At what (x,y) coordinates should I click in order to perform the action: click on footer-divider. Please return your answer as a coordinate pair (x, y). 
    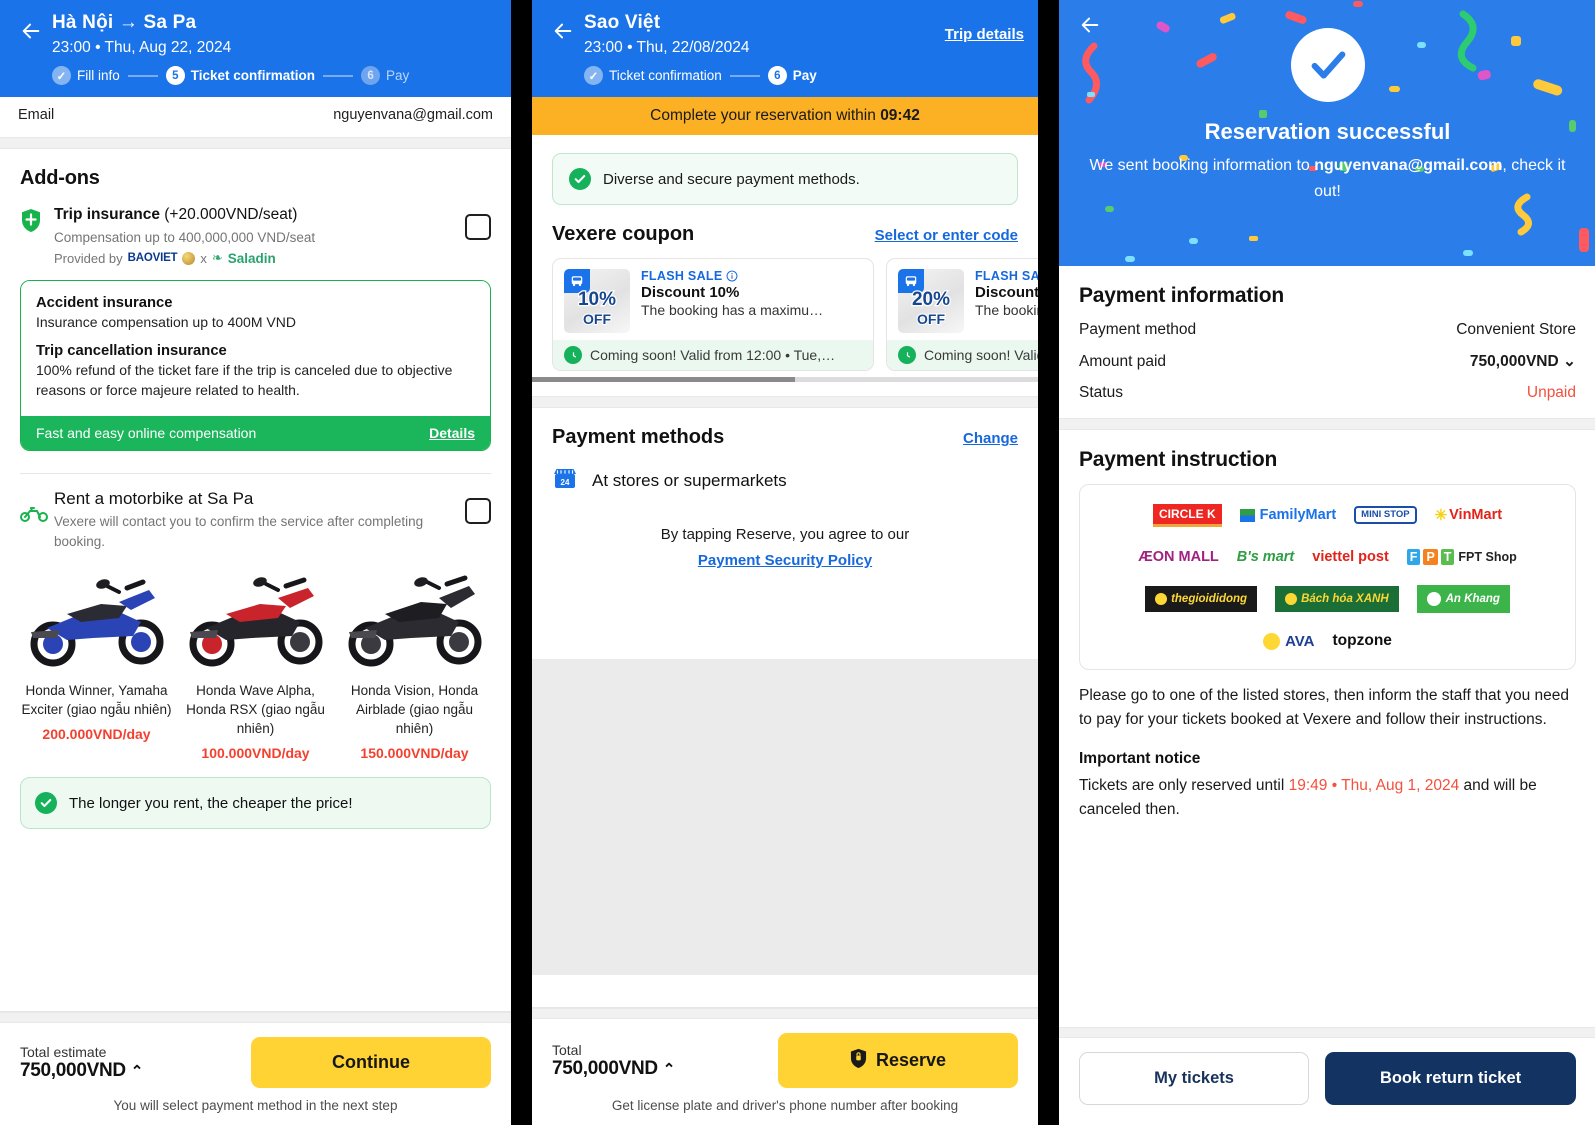
    Looking at the image, I should click on (785, 1013).